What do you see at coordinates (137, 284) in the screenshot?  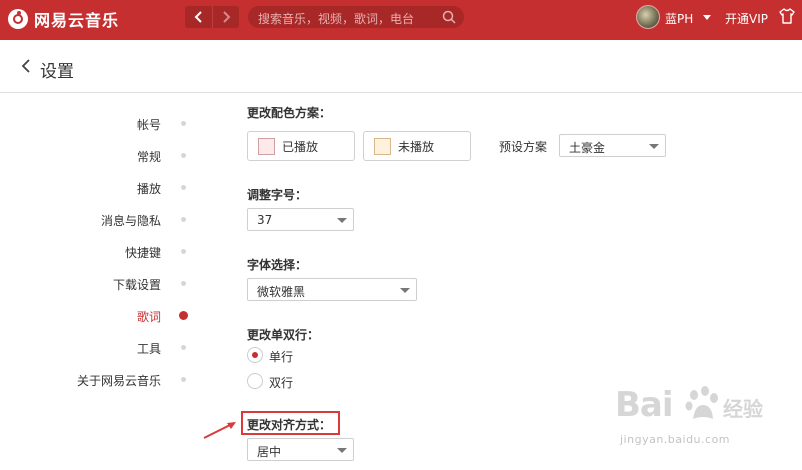 I see `menu-item-5: 下载设置` at bounding box center [137, 284].